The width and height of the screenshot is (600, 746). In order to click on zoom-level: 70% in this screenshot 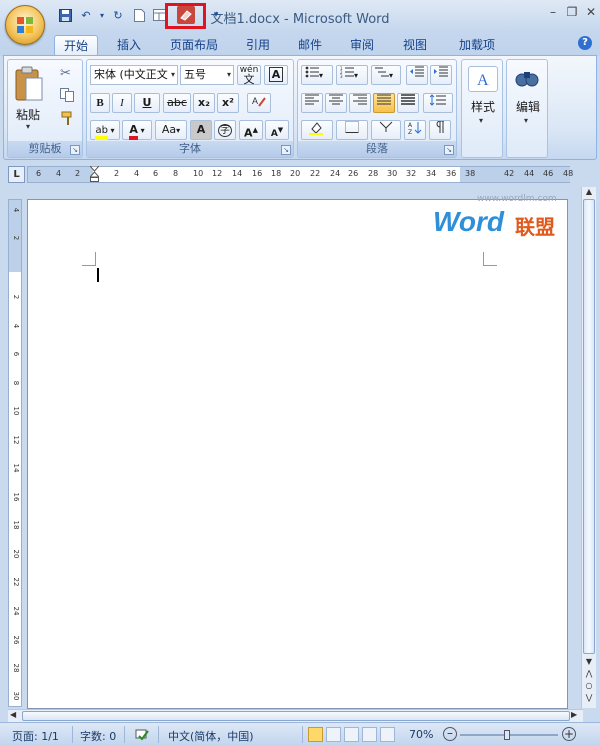, I will do `click(421, 734)`.